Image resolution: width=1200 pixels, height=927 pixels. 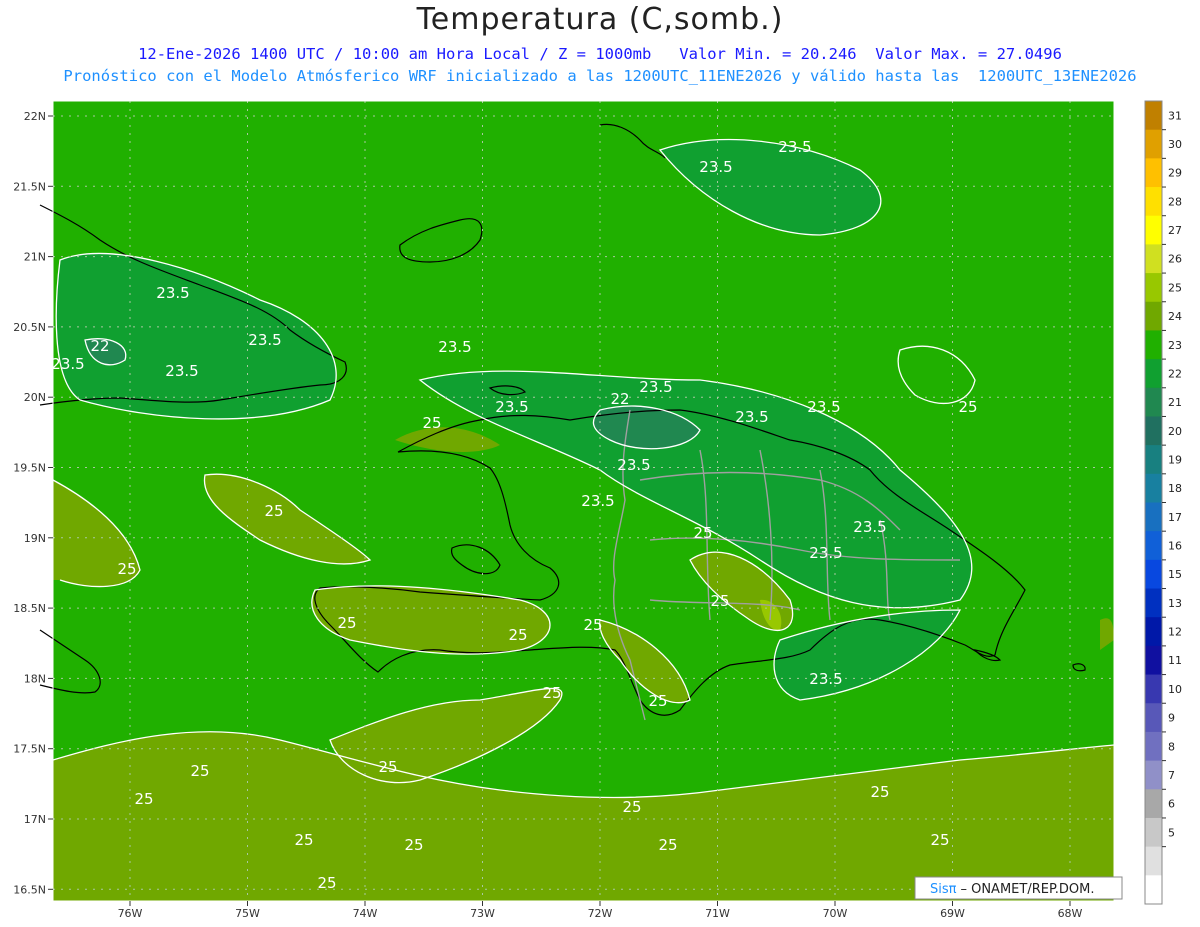 I want to click on colorbar-label: 13, so click(x=1175, y=603).